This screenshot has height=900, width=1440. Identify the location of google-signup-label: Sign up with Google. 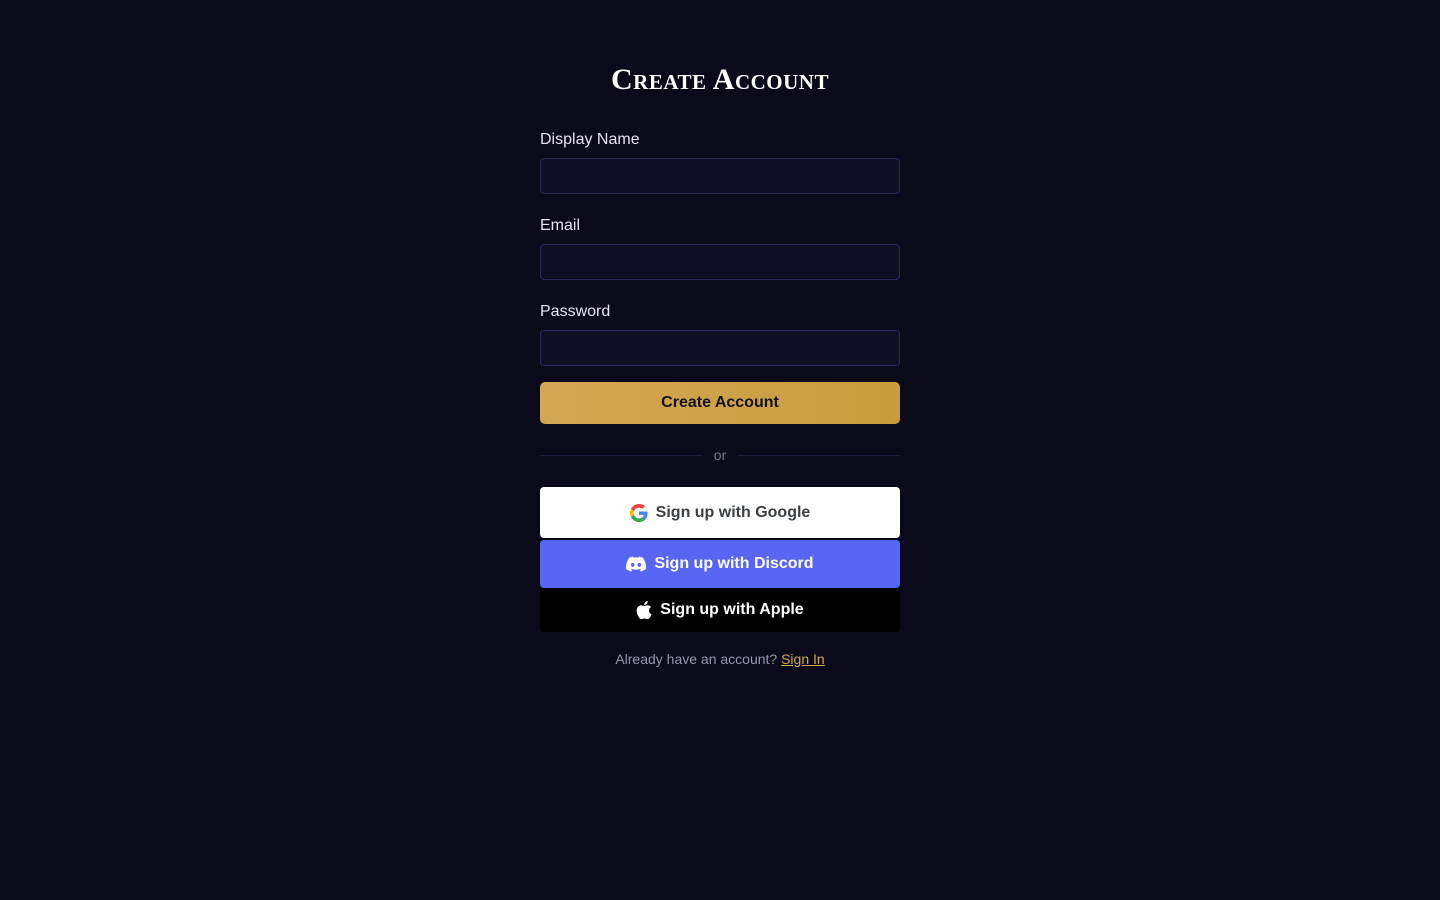
(733, 512).